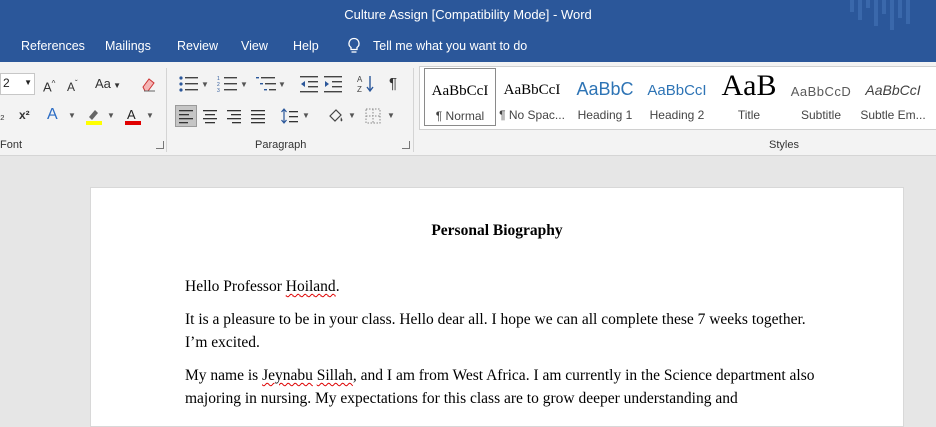 Image resolution: width=936 pixels, height=427 pixels. Describe the element at coordinates (749, 97) in the screenshot. I see `style-title: AaB Title` at that location.